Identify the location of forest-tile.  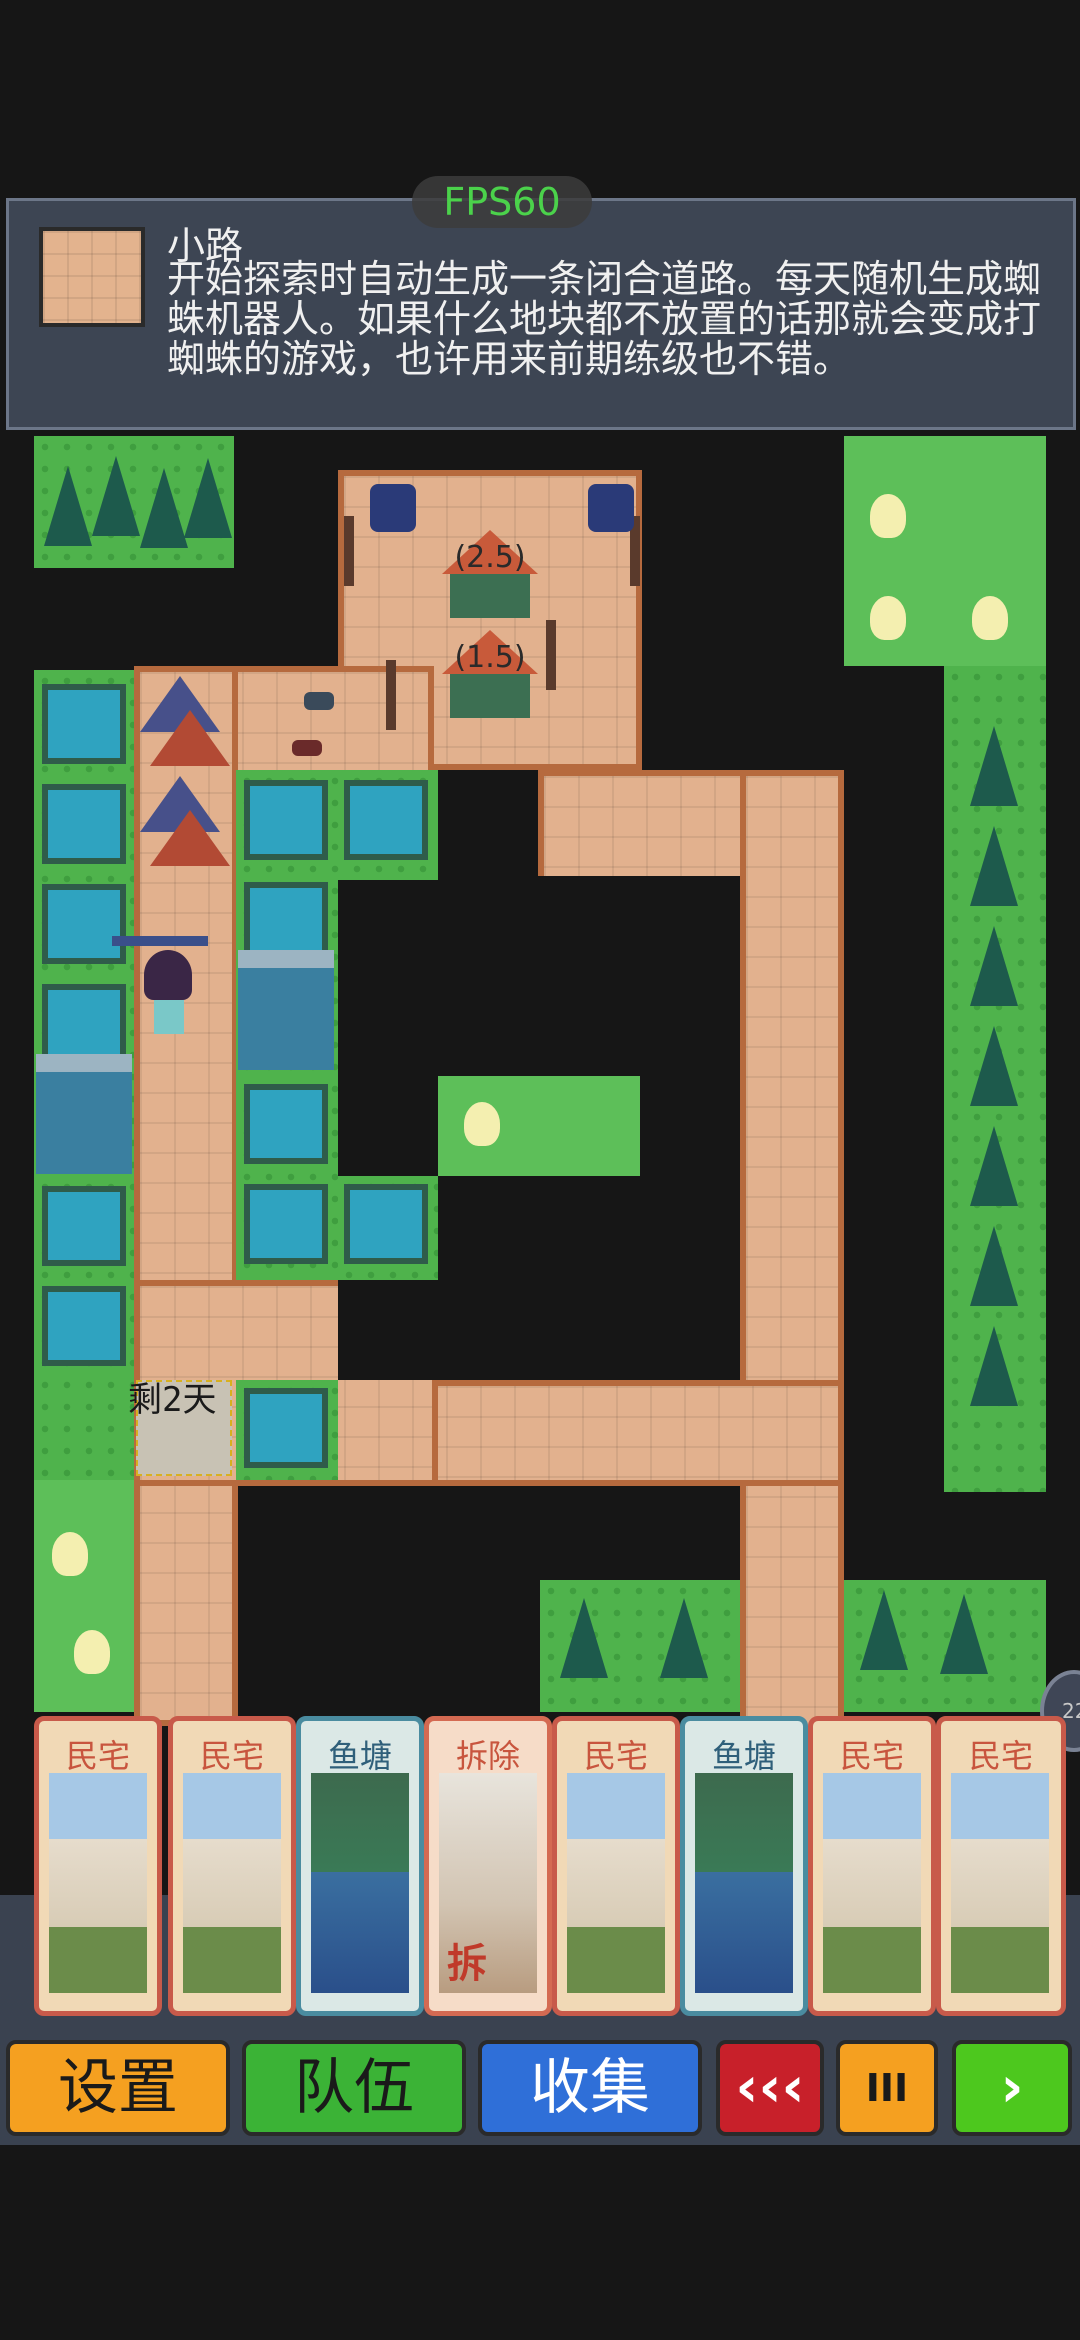
(134, 502).